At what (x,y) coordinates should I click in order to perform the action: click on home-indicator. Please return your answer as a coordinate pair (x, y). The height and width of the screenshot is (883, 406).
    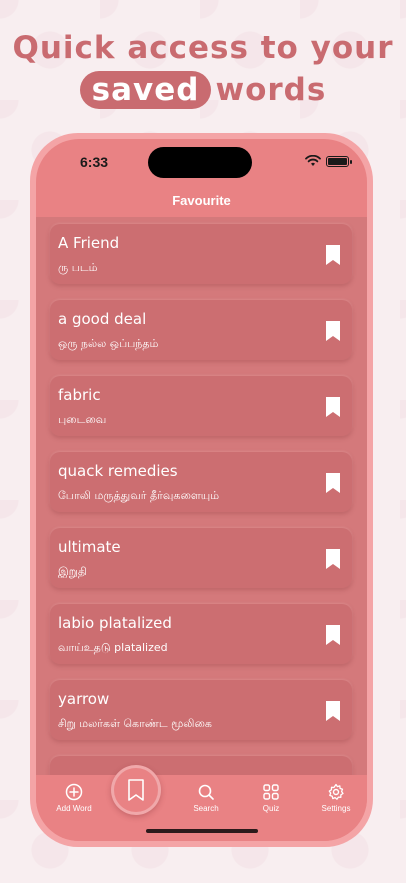
    Looking at the image, I should click on (202, 831).